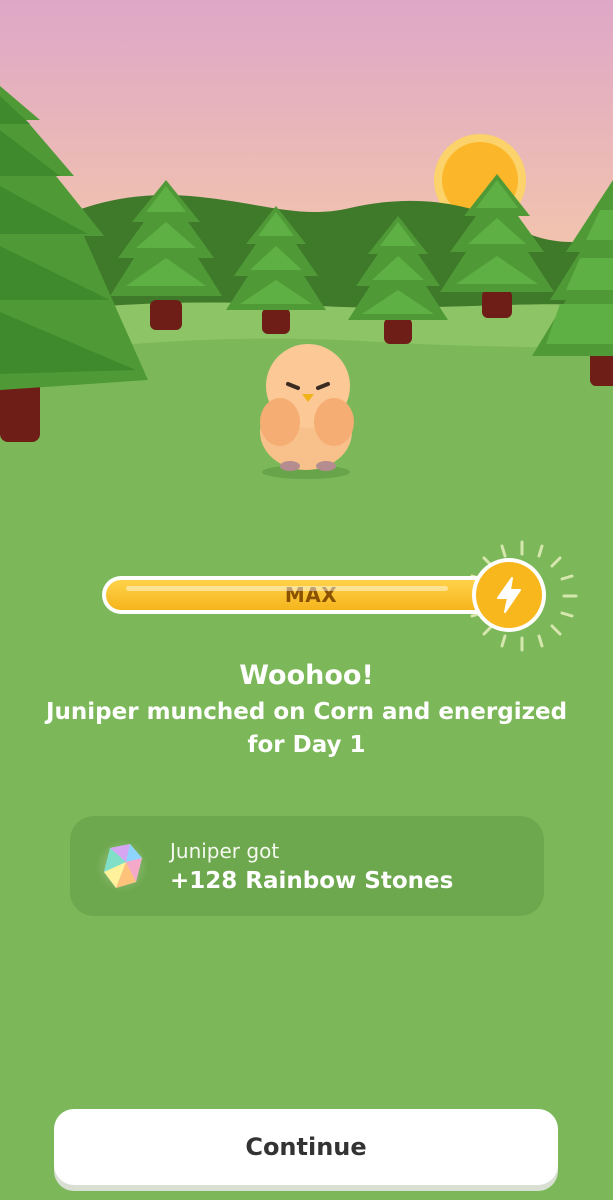 This screenshot has height=1200, width=613. Describe the element at coordinates (312, 881) in the screenshot. I see `reward-amount: +128 Rainbow Stones` at that location.